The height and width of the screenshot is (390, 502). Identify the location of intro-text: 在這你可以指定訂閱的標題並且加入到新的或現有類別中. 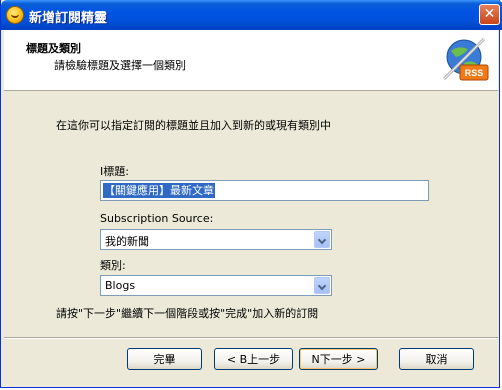
(193, 125).